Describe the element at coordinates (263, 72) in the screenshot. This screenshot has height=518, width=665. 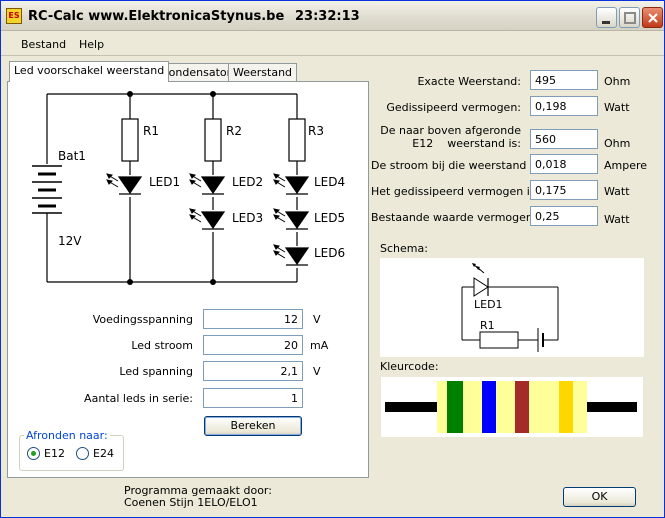
I see `tab-weerstand: Weerstand` at that location.